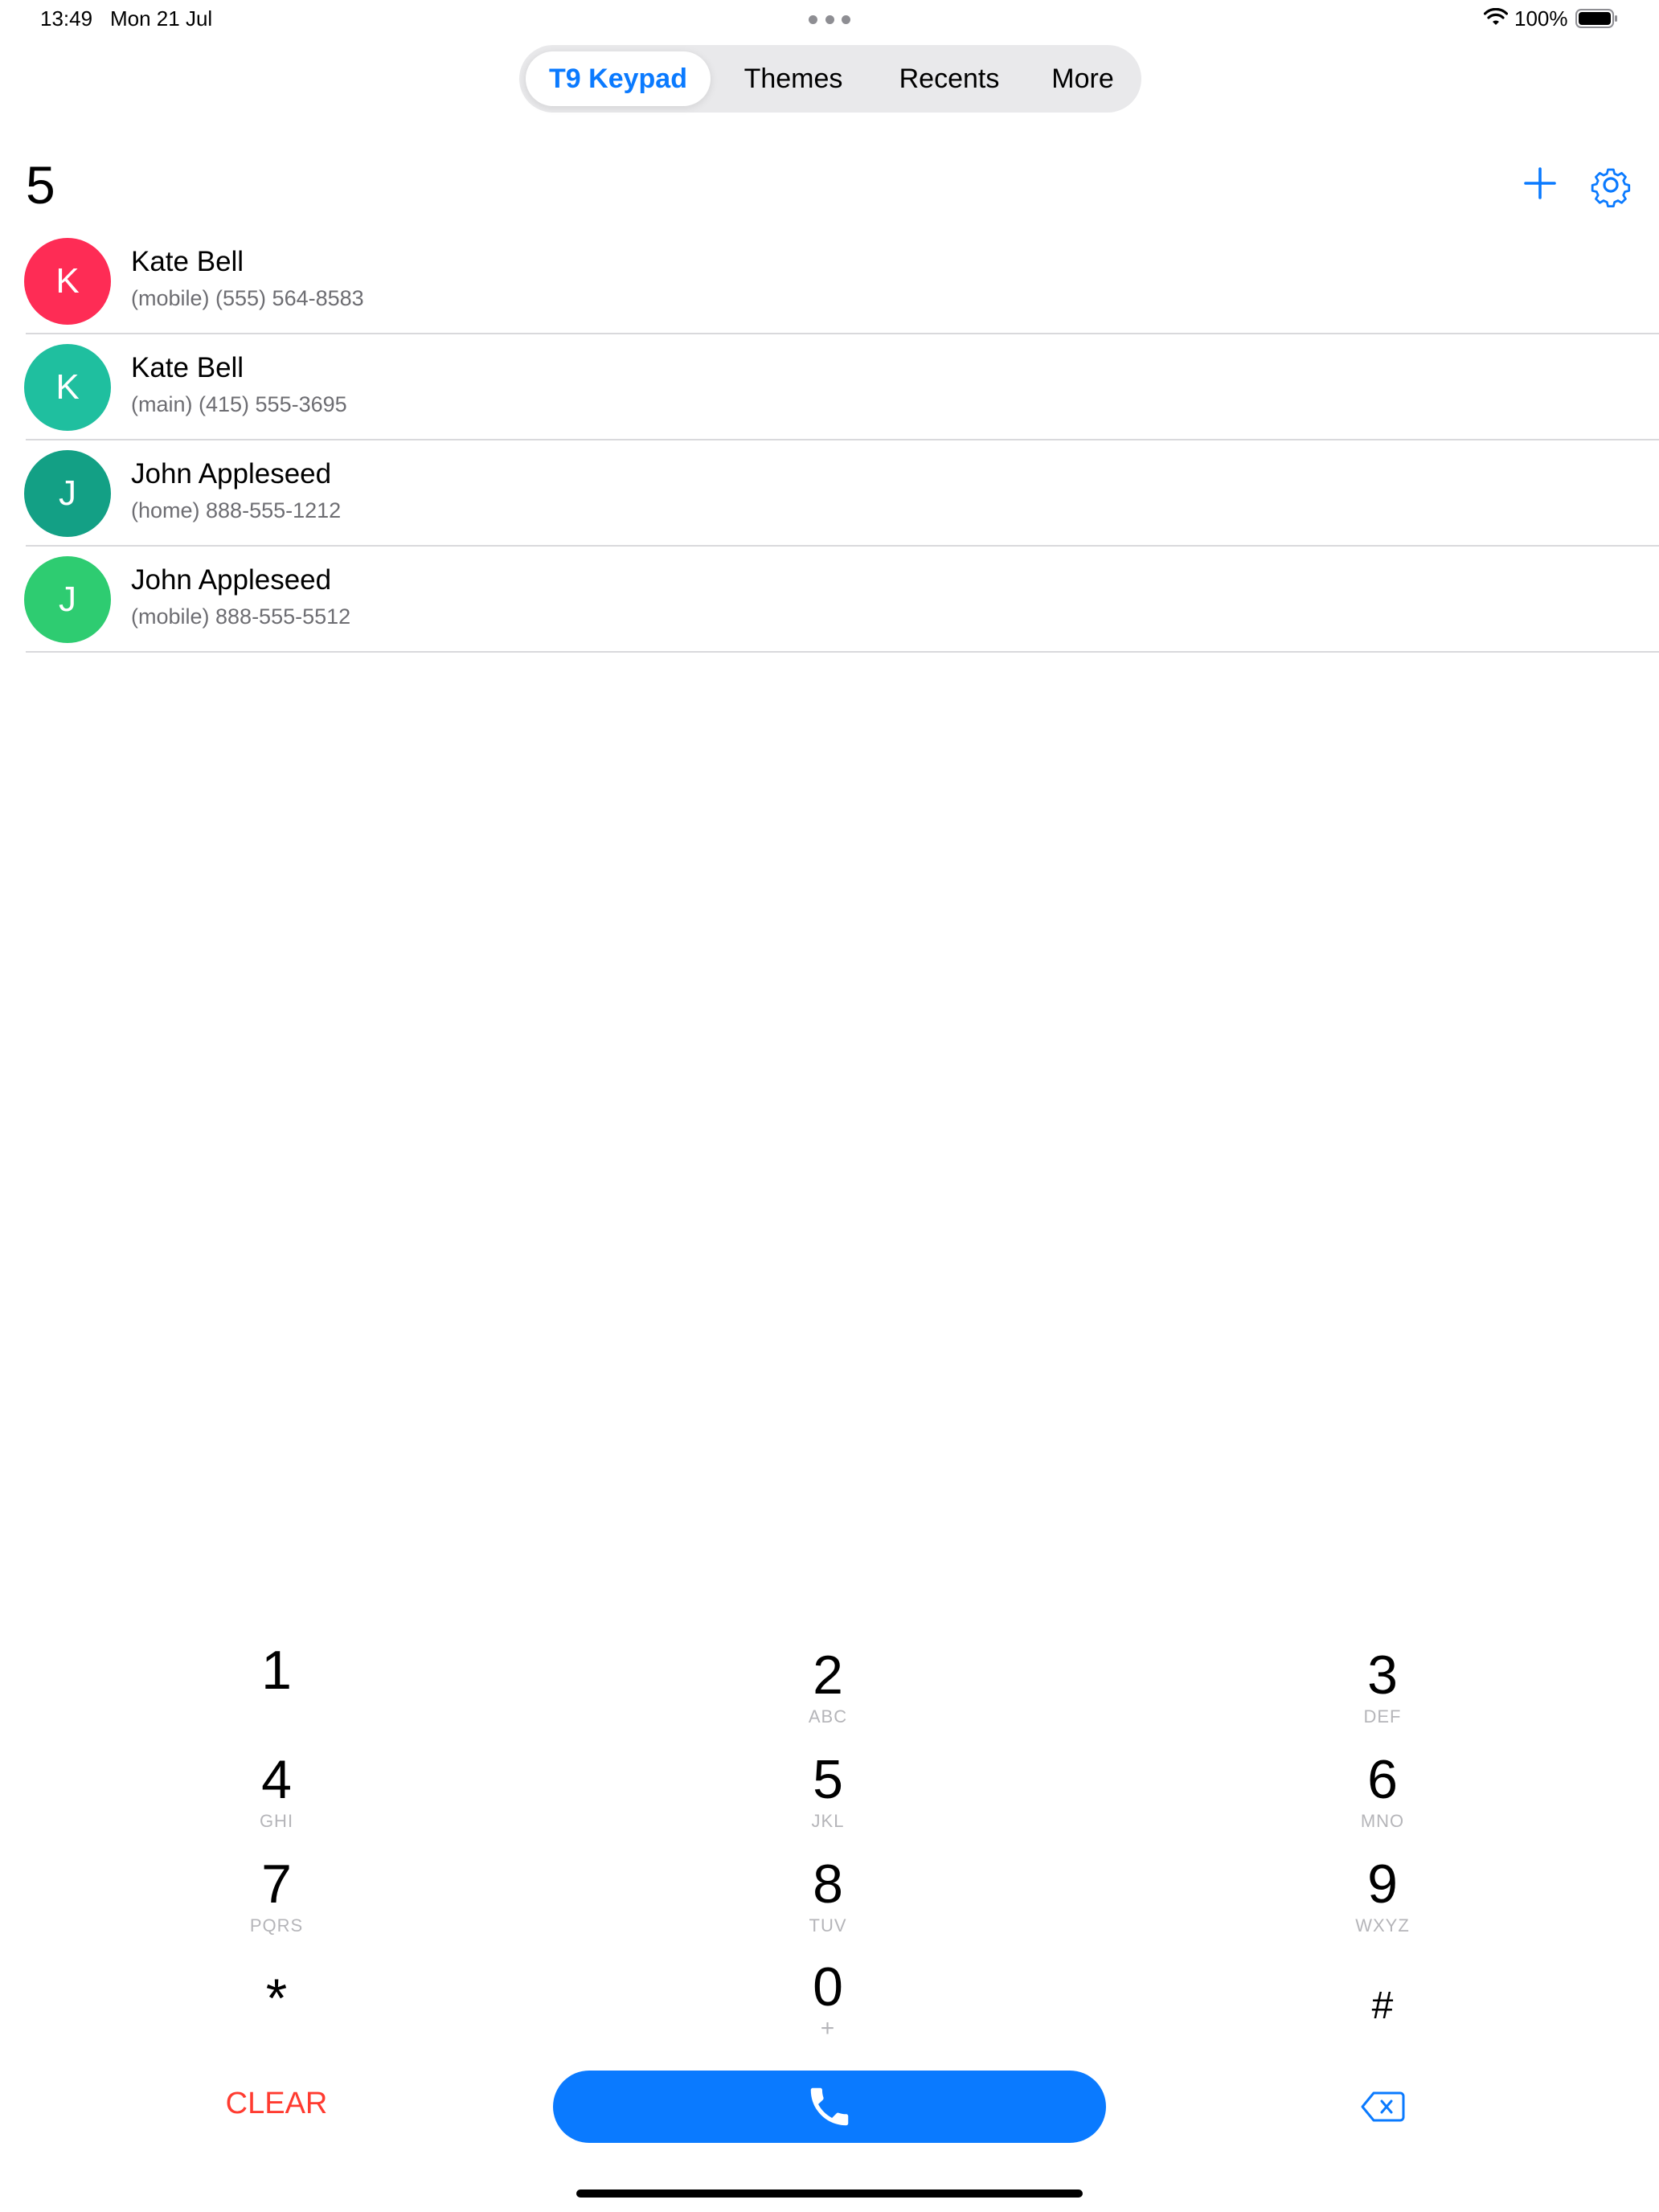 Image resolution: width=1659 pixels, height=2212 pixels. Describe the element at coordinates (161, 18) in the screenshot. I see `status-date: Mon 21 Jul` at that location.